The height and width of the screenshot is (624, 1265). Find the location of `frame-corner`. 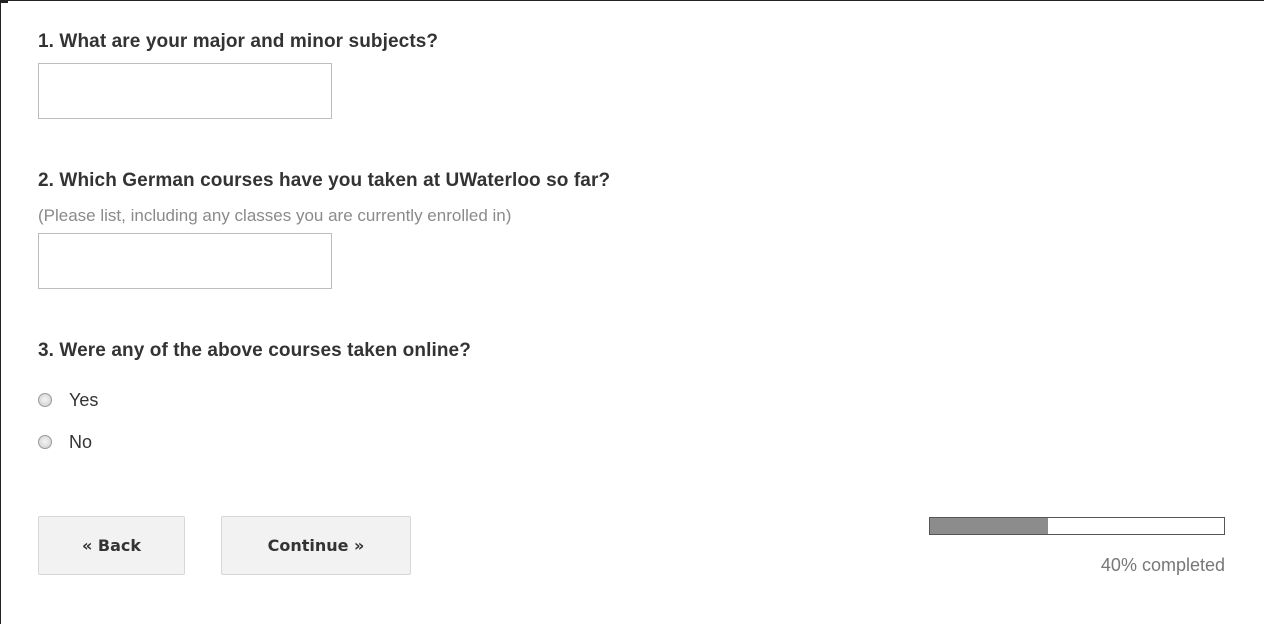

frame-corner is located at coordinates (4, 1).